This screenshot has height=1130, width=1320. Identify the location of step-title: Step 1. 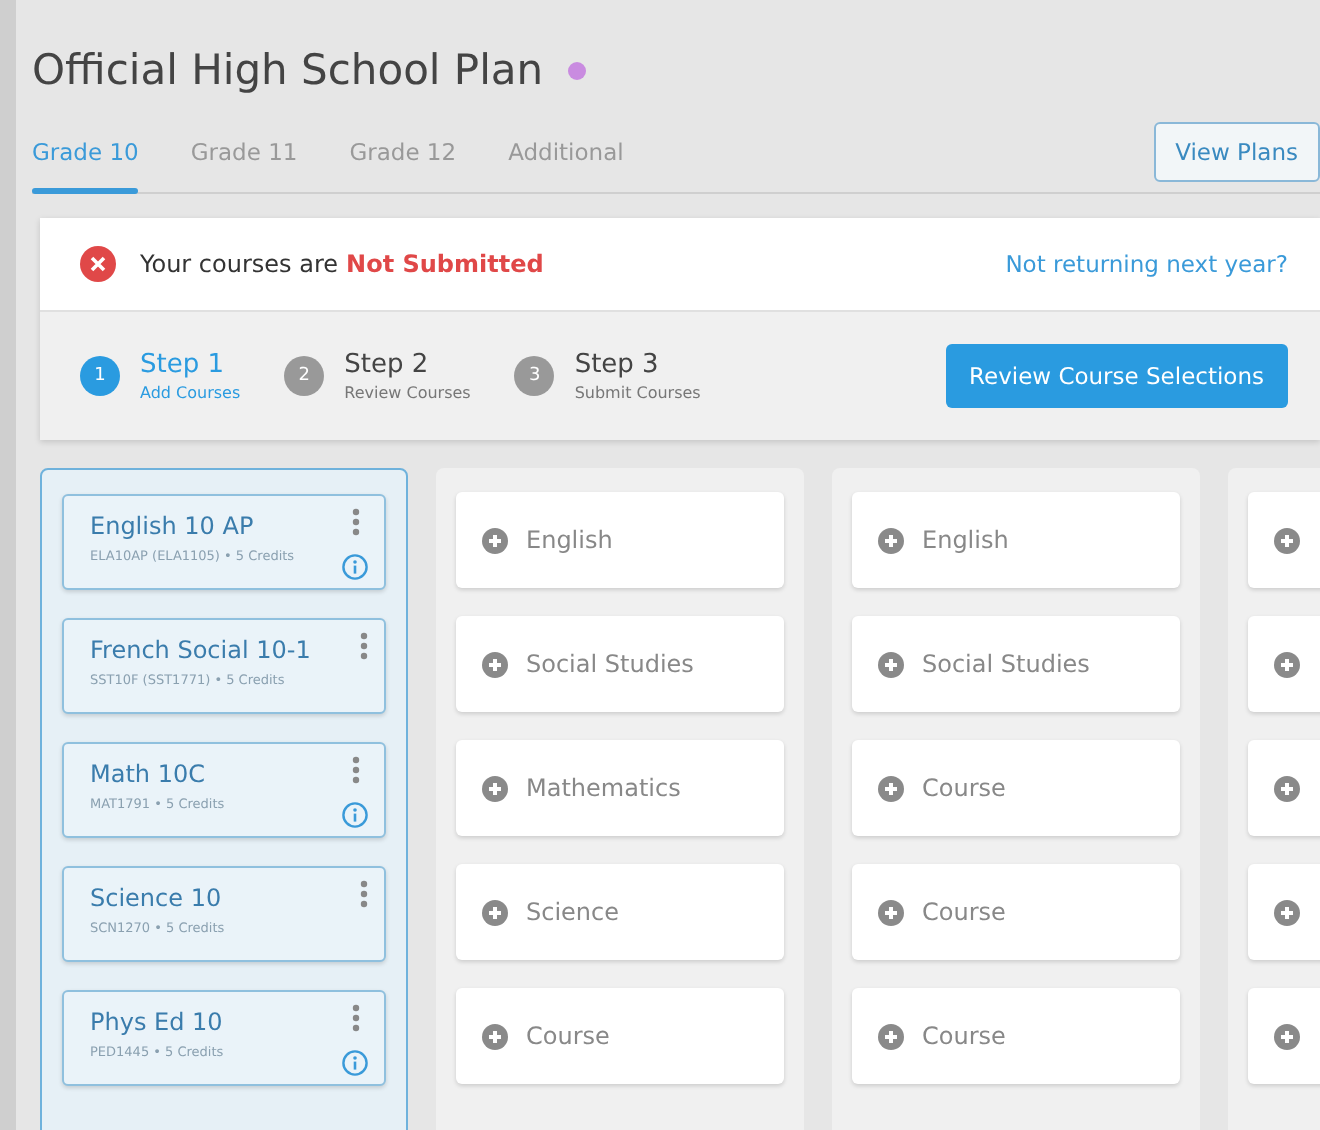
(183, 365).